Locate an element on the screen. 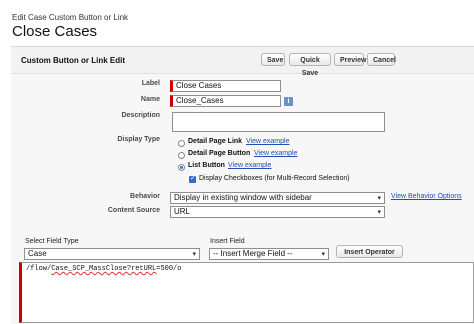 The width and height of the screenshot is (474, 324). code-misspelled: Case_SCP_MassClose?retURL is located at coordinates (104, 269).